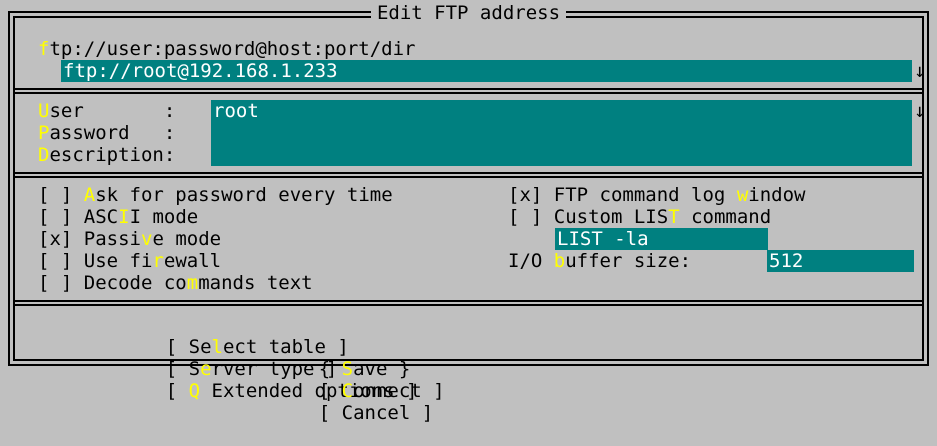  What do you see at coordinates (600, 261) in the screenshot?
I see `buffer-size-label: I/O buffer size:` at bounding box center [600, 261].